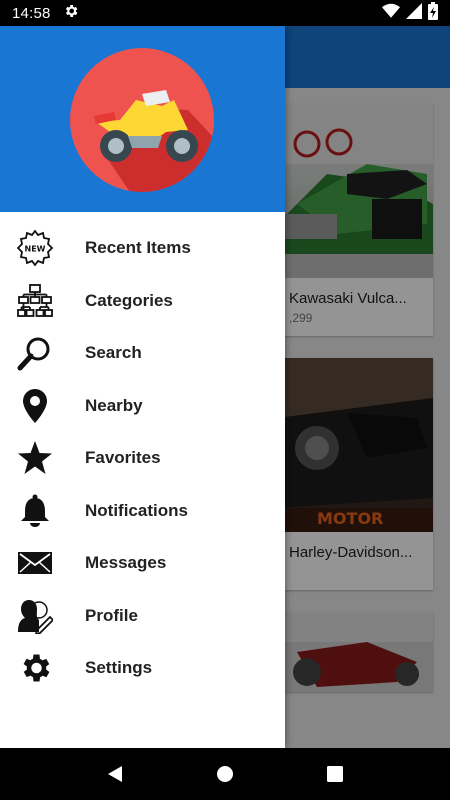  I want to click on envelope-icon, so click(35, 563).